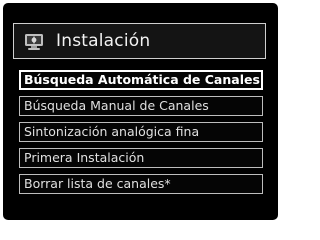 The image size is (320, 240). What do you see at coordinates (141, 158) in the screenshot?
I see `menu-item-first-installation: Primera Instalación` at bounding box center [141, 158].